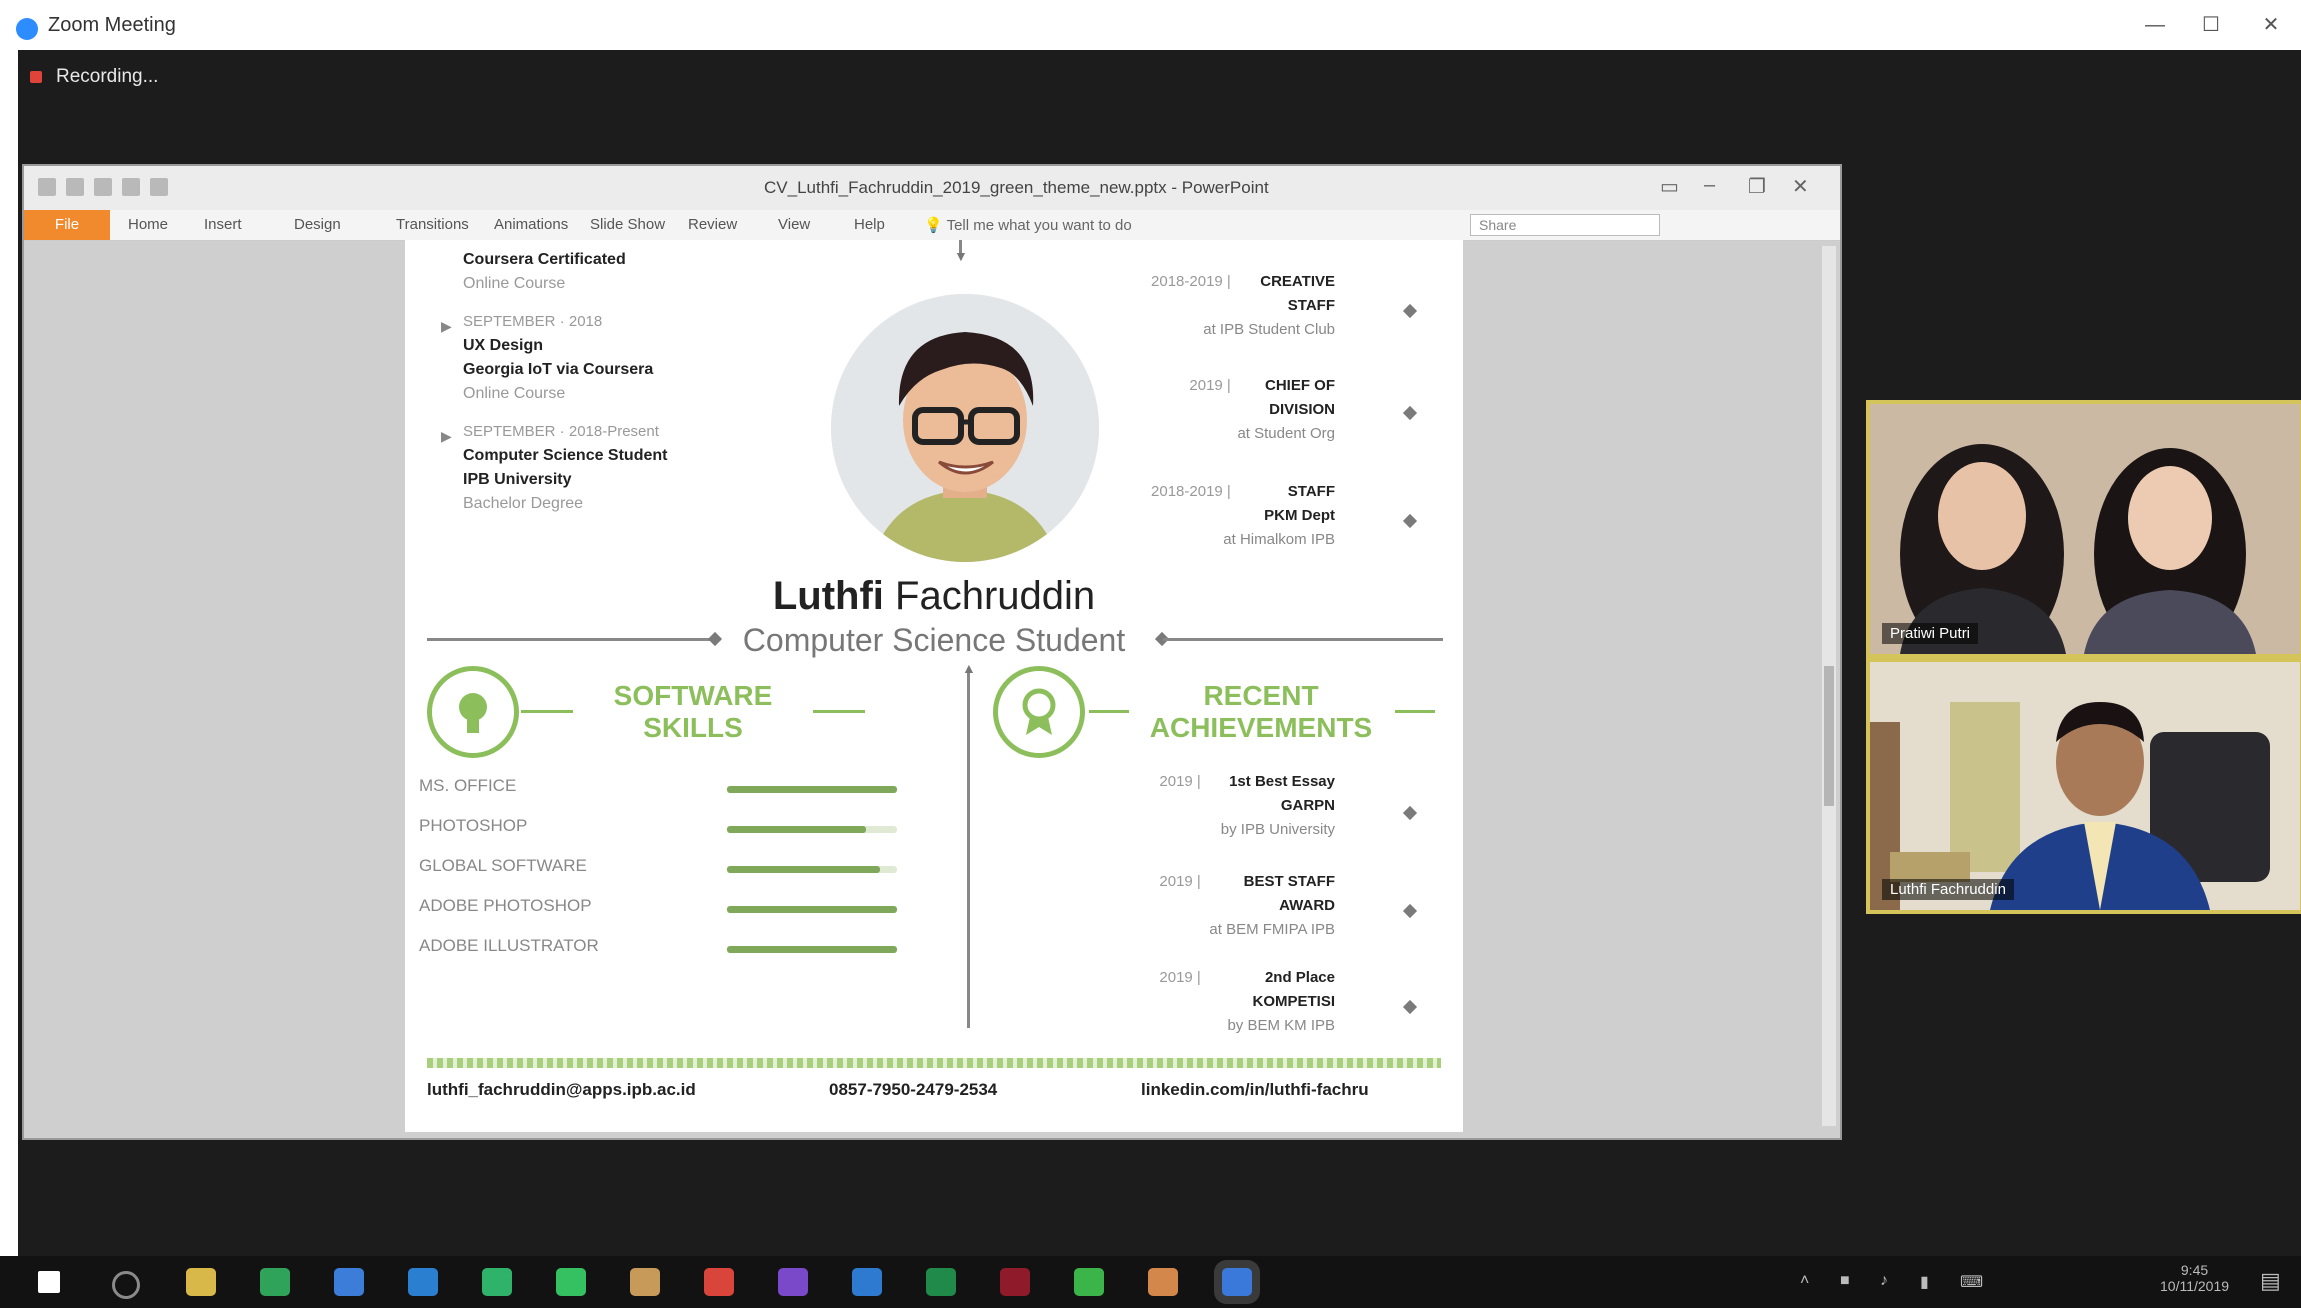 Image resolution: width=2301 pixels, height=1308 pixels. What do you see at coordinates (2083, 529) in the screenshot?
I see `participant-video: Pratiwi Putri` at bounding box center [2083, 529].